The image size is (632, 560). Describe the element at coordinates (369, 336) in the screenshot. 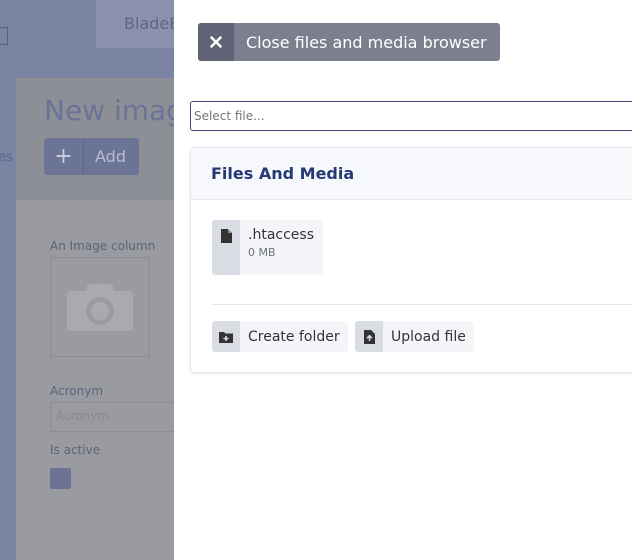

I see `file-upload-icon` at that location.